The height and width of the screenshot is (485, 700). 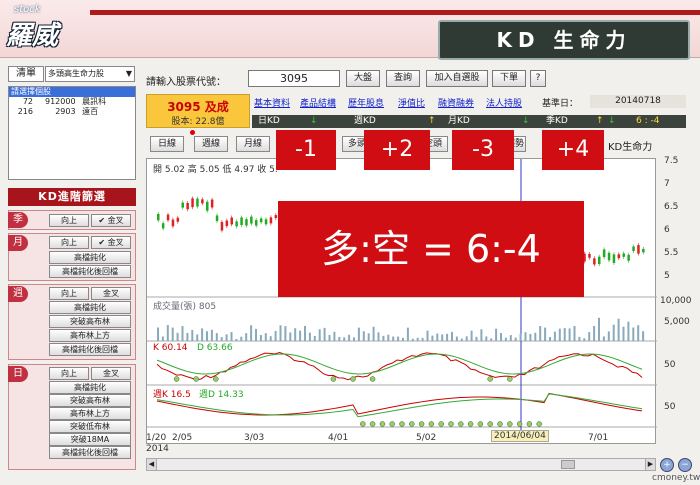 What do you see at coordinates (167, 144) in the screenshot?
I see `tab-daily: 日線` at bounding box center [167, 144].